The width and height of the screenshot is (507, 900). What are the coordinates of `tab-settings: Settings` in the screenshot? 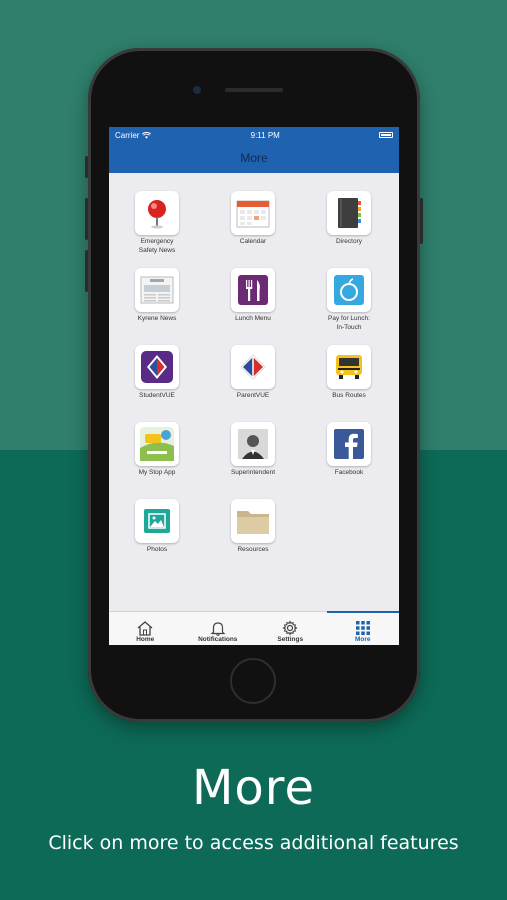 It's located at (290, 628).